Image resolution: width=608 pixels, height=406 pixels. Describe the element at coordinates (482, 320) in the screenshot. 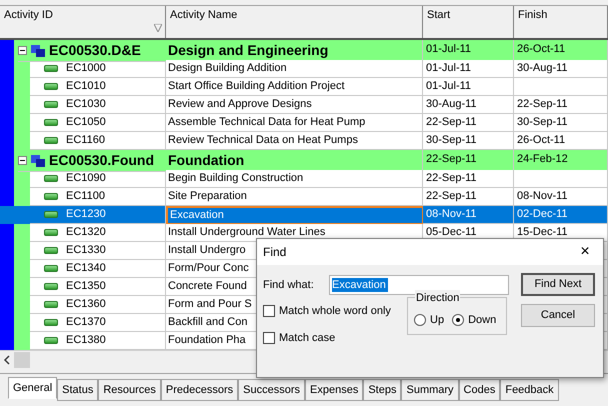

I see `radio-label: Down` at that location.